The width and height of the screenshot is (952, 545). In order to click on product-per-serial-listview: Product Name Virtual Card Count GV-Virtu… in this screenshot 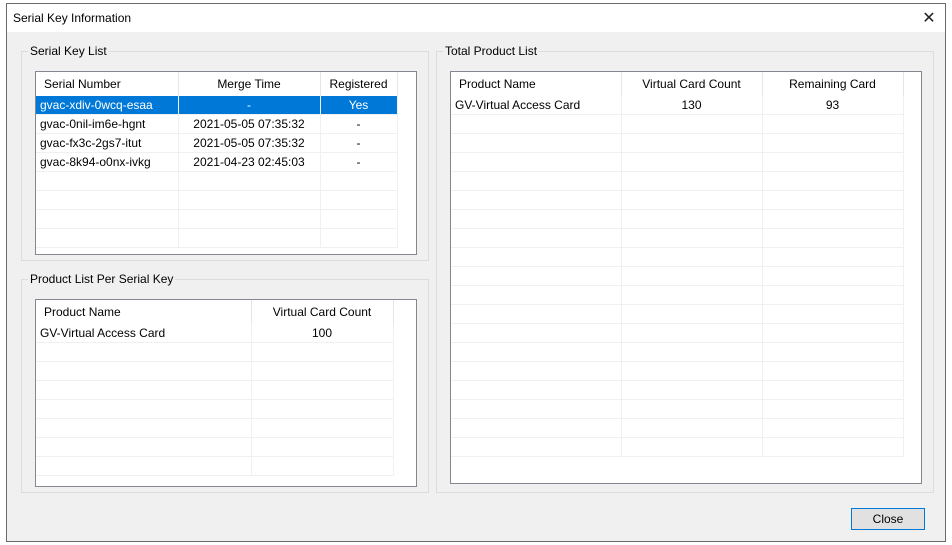, I will do `click(226, 393)`.